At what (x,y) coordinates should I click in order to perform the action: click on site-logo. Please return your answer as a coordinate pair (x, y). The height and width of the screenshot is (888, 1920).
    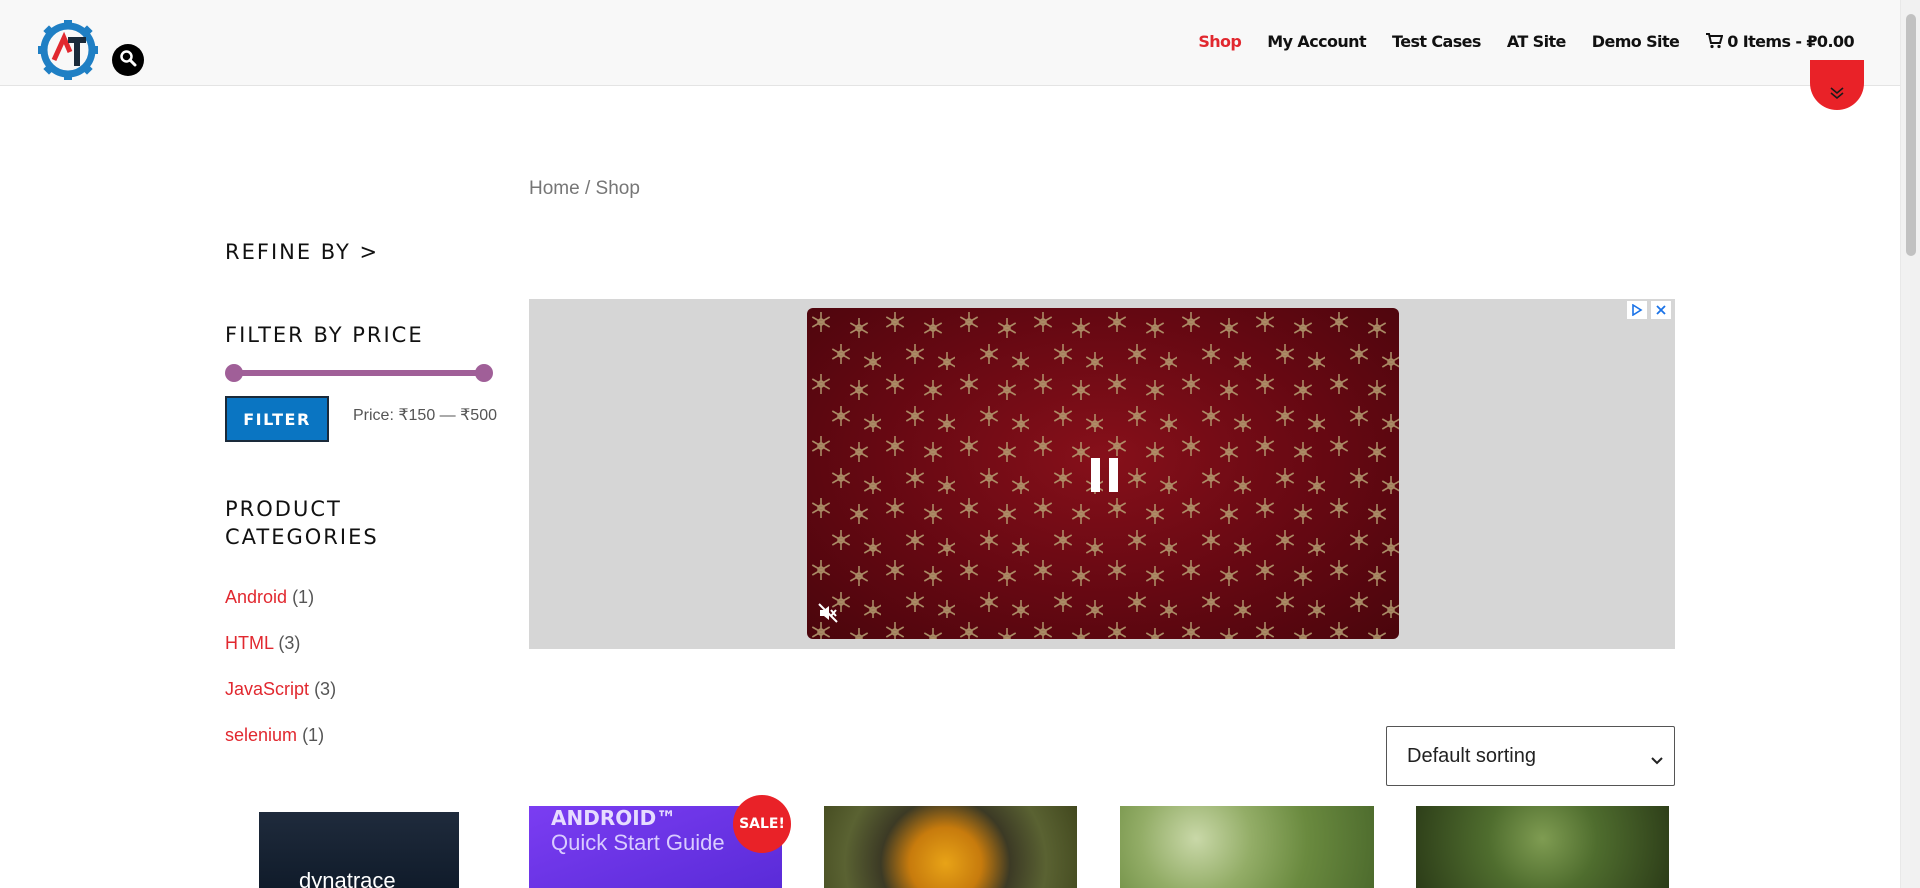
    Looking at the image, I should click on (68, 50).